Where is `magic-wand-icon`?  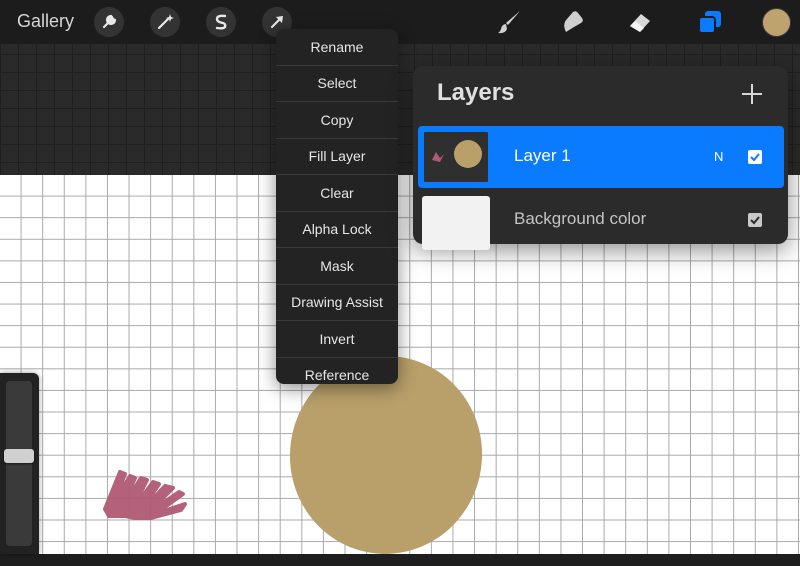
magic-wand-icon is located at coordinates (165, 22).